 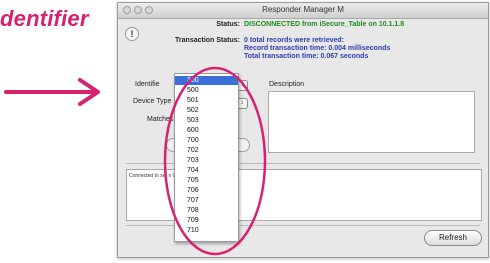 What do you see at coordinates (206, 130) in the screenshot?
I see `dropdown-option: 600` at bounding box center [206, 130].